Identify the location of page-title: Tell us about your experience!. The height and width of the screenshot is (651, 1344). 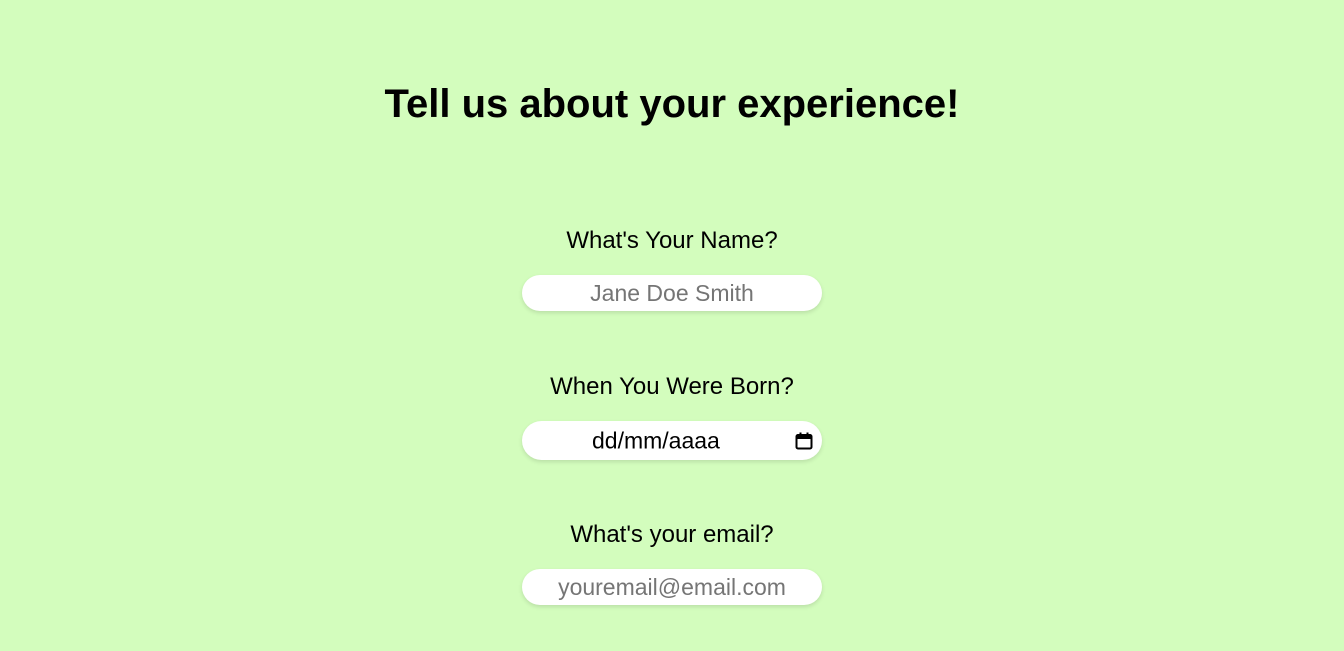
(672, 104).